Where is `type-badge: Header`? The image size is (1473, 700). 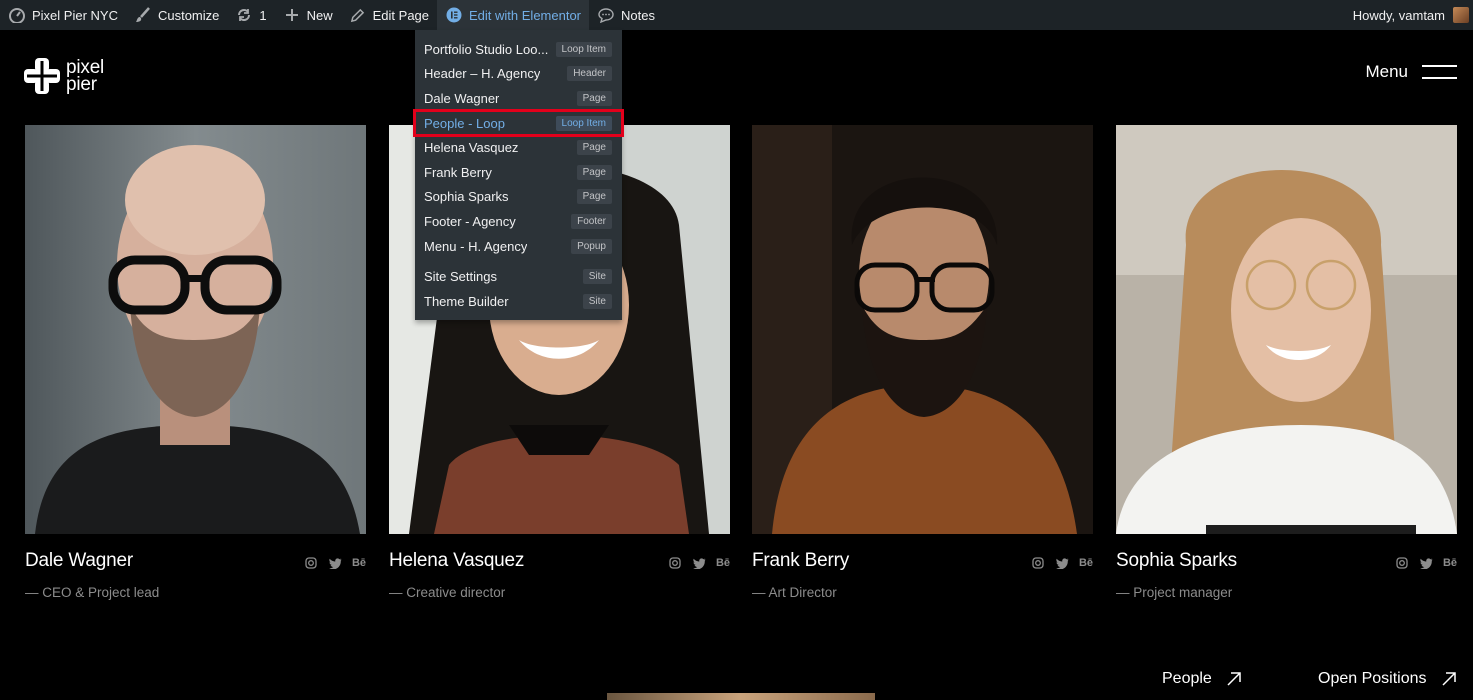
type-badge: Header is located at coordinates (589, 74).